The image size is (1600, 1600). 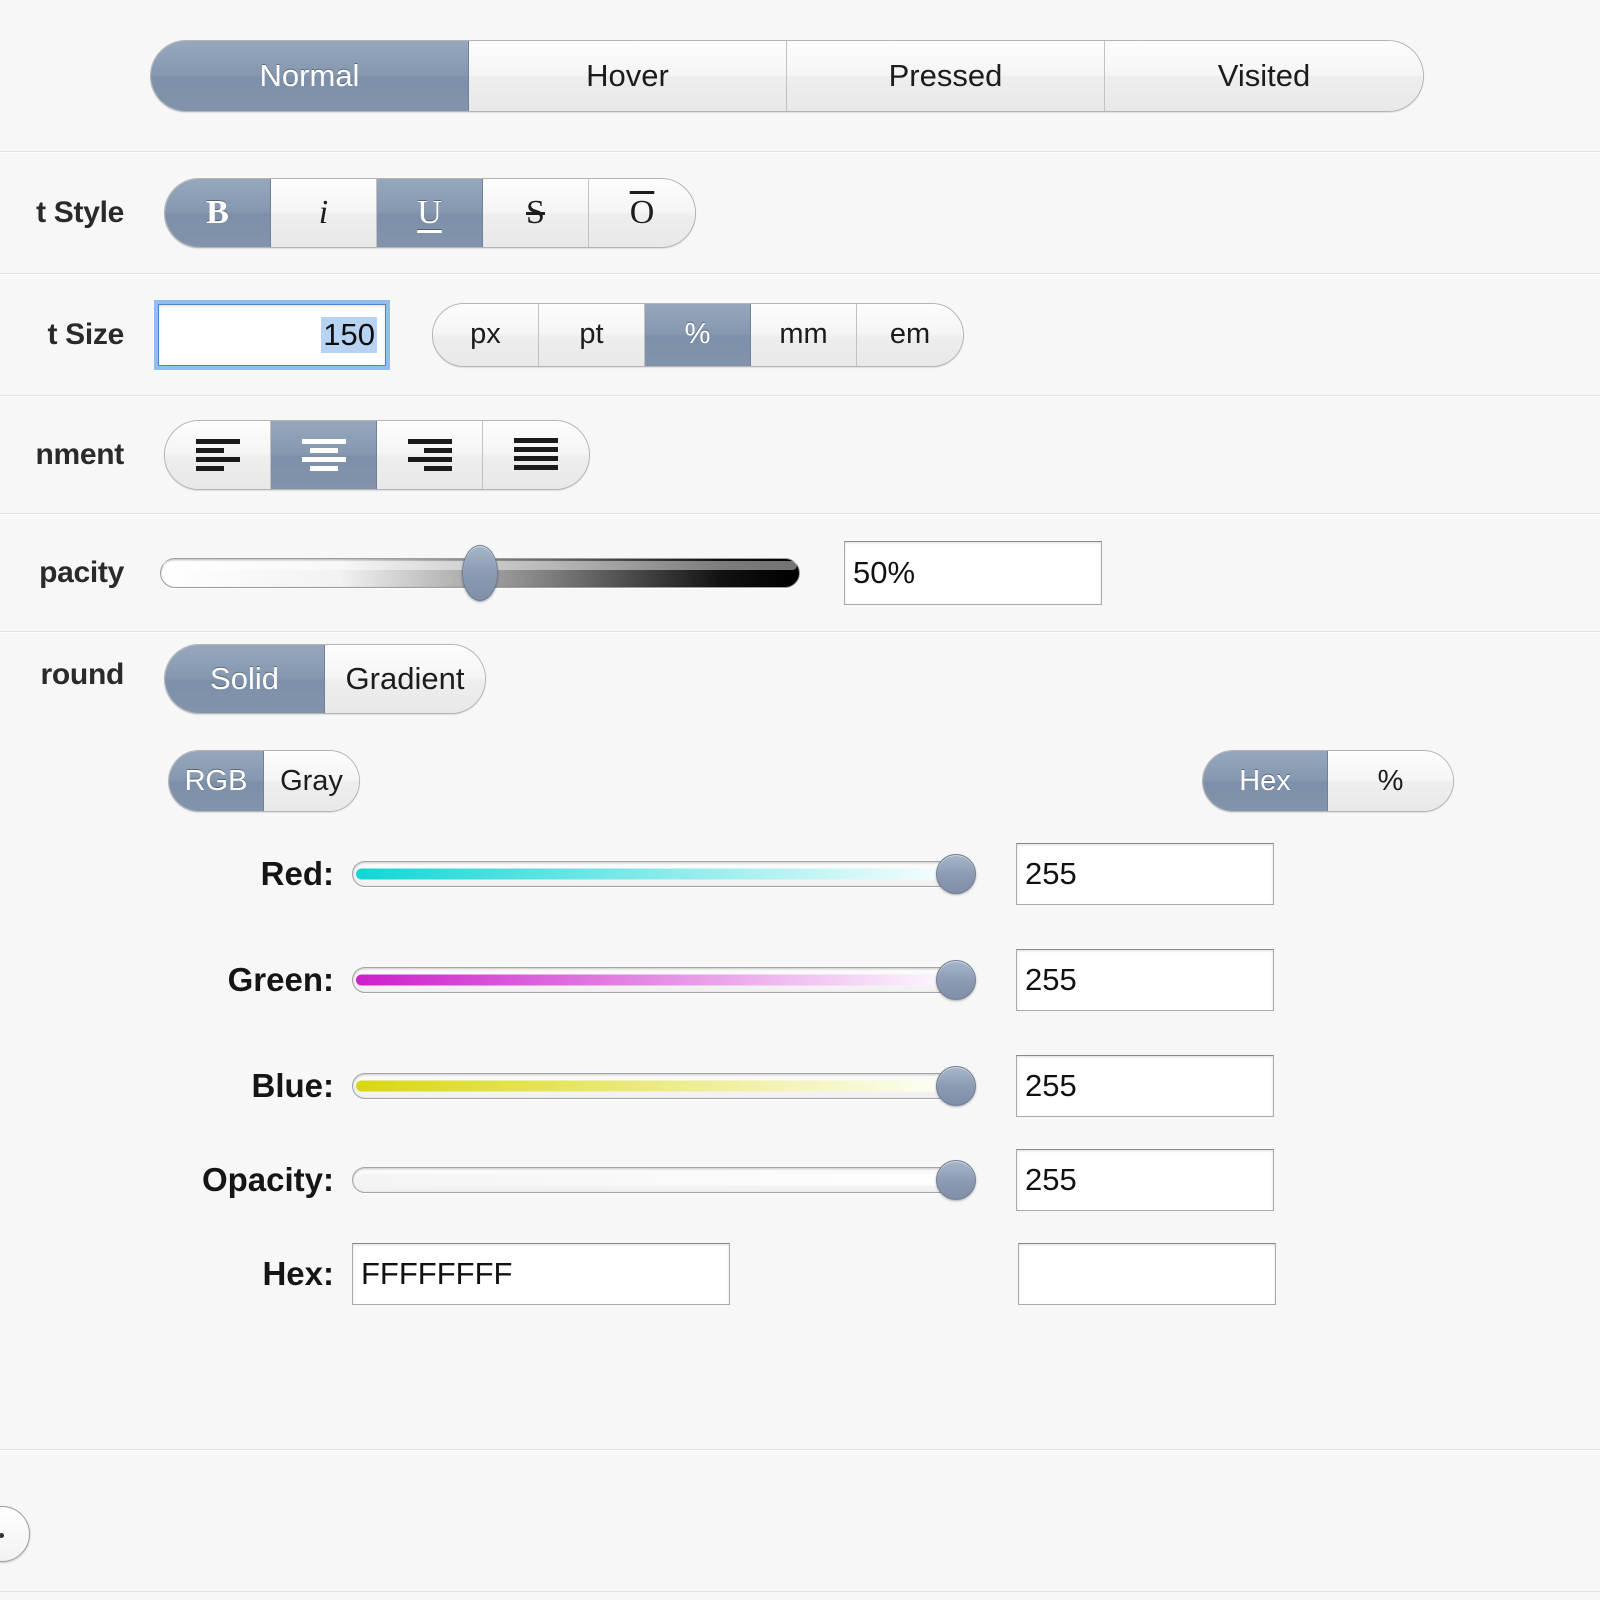 What do you see at coordinates (800, 1521) in the screenshot?
I see `bottom-spacer` at bounding box center [800, 1521].